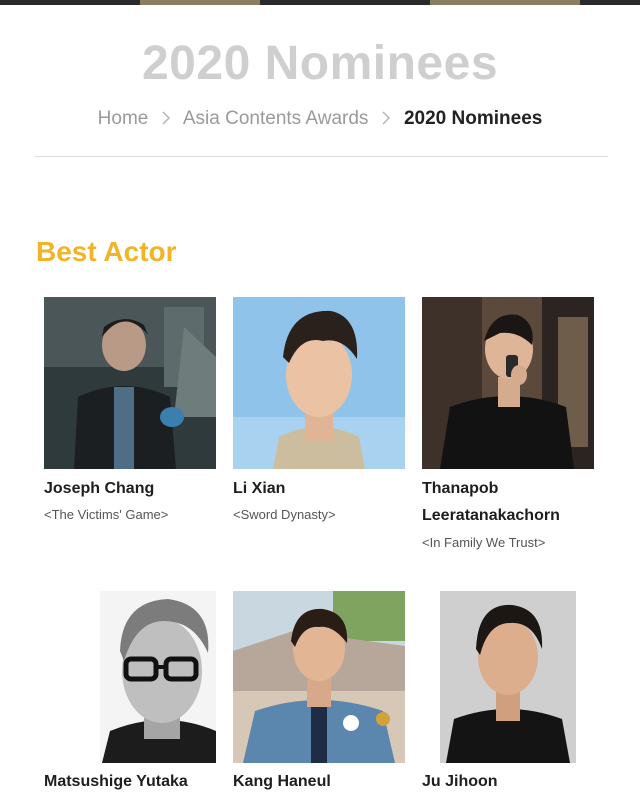 The width and height of the screenshot is (640, 796). I want to click on breadcrumb-home-link: Home, so click(123, 118).